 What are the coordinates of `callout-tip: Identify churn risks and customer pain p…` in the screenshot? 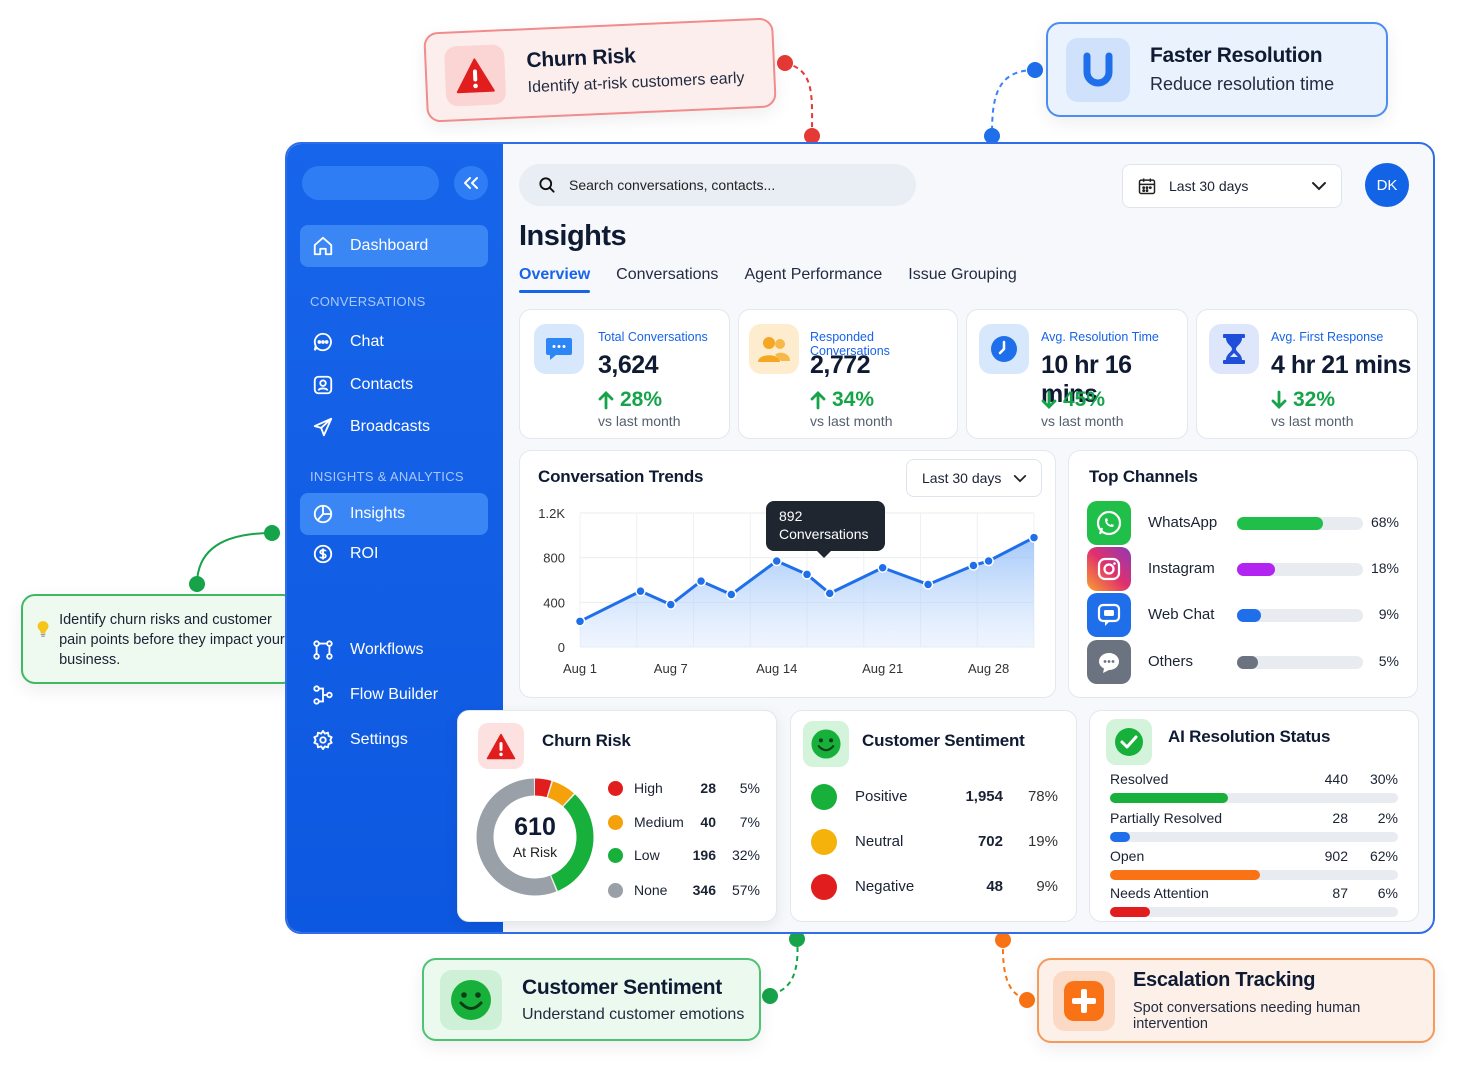 It's located at (159, 639).